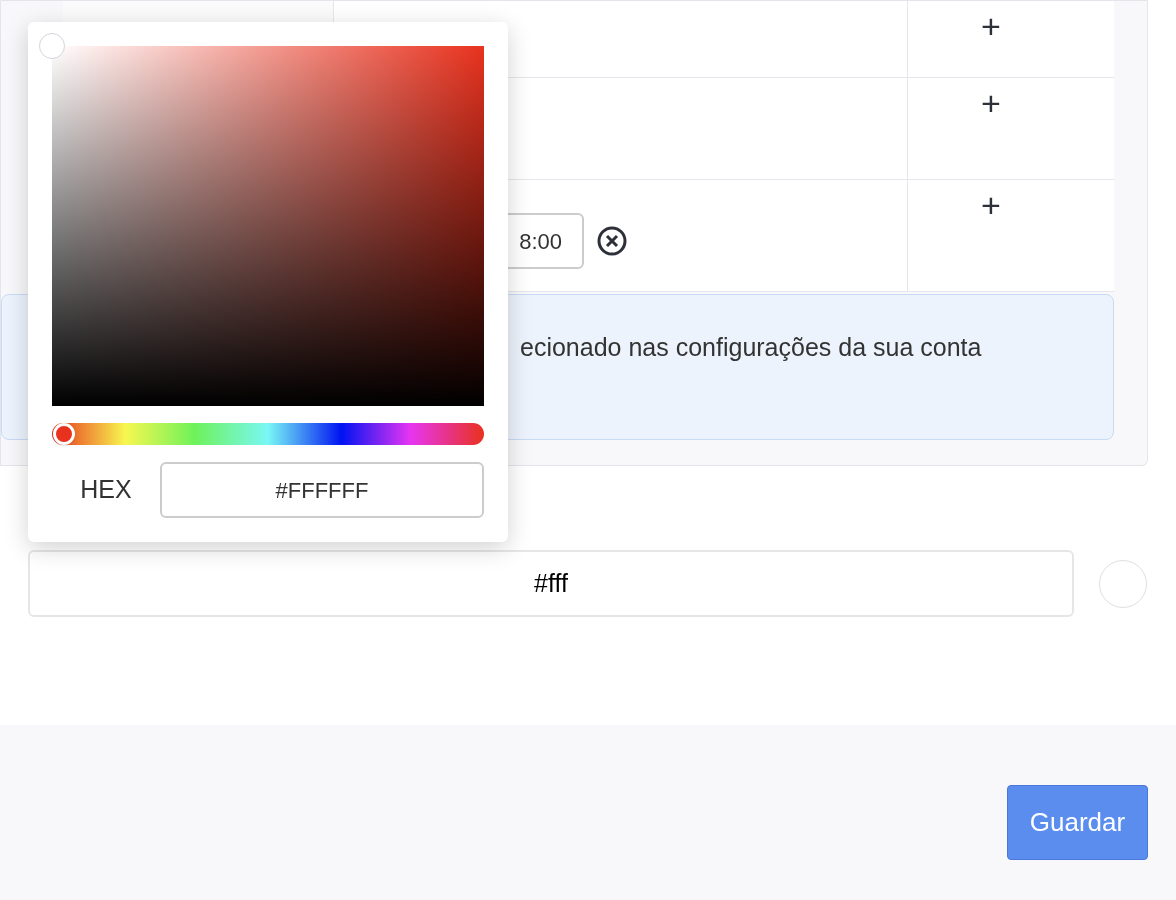 This screenshot has width=1176, height=900. I want to click on hex-label: HEX, so click(106, 490).